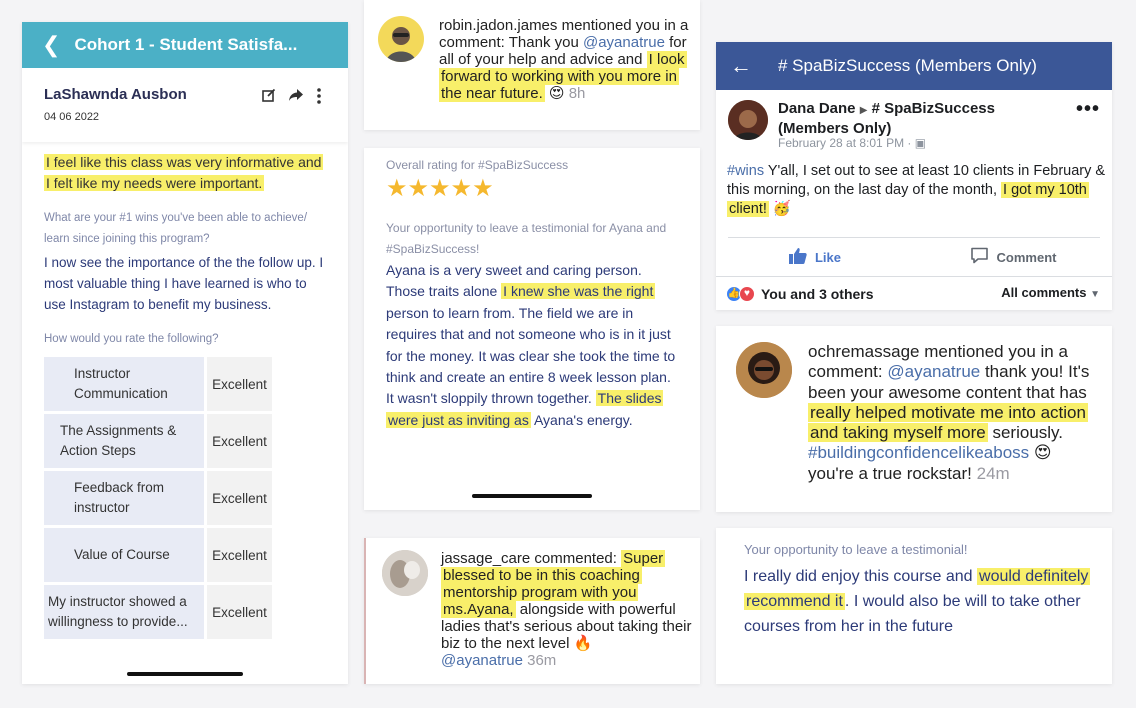 Image resolution: width=1136 pixels, height=708 pixels. I want to click on back-arrow-icon: ←, so click(741, 66).